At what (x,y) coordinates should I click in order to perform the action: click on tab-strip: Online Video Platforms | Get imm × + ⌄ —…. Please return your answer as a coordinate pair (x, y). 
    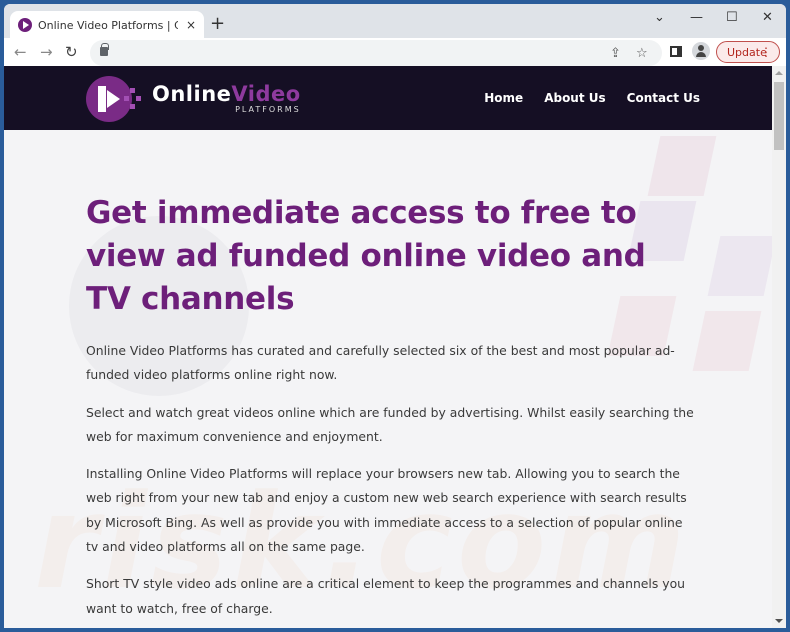
    Looking at the image, I should click on (395, 21).